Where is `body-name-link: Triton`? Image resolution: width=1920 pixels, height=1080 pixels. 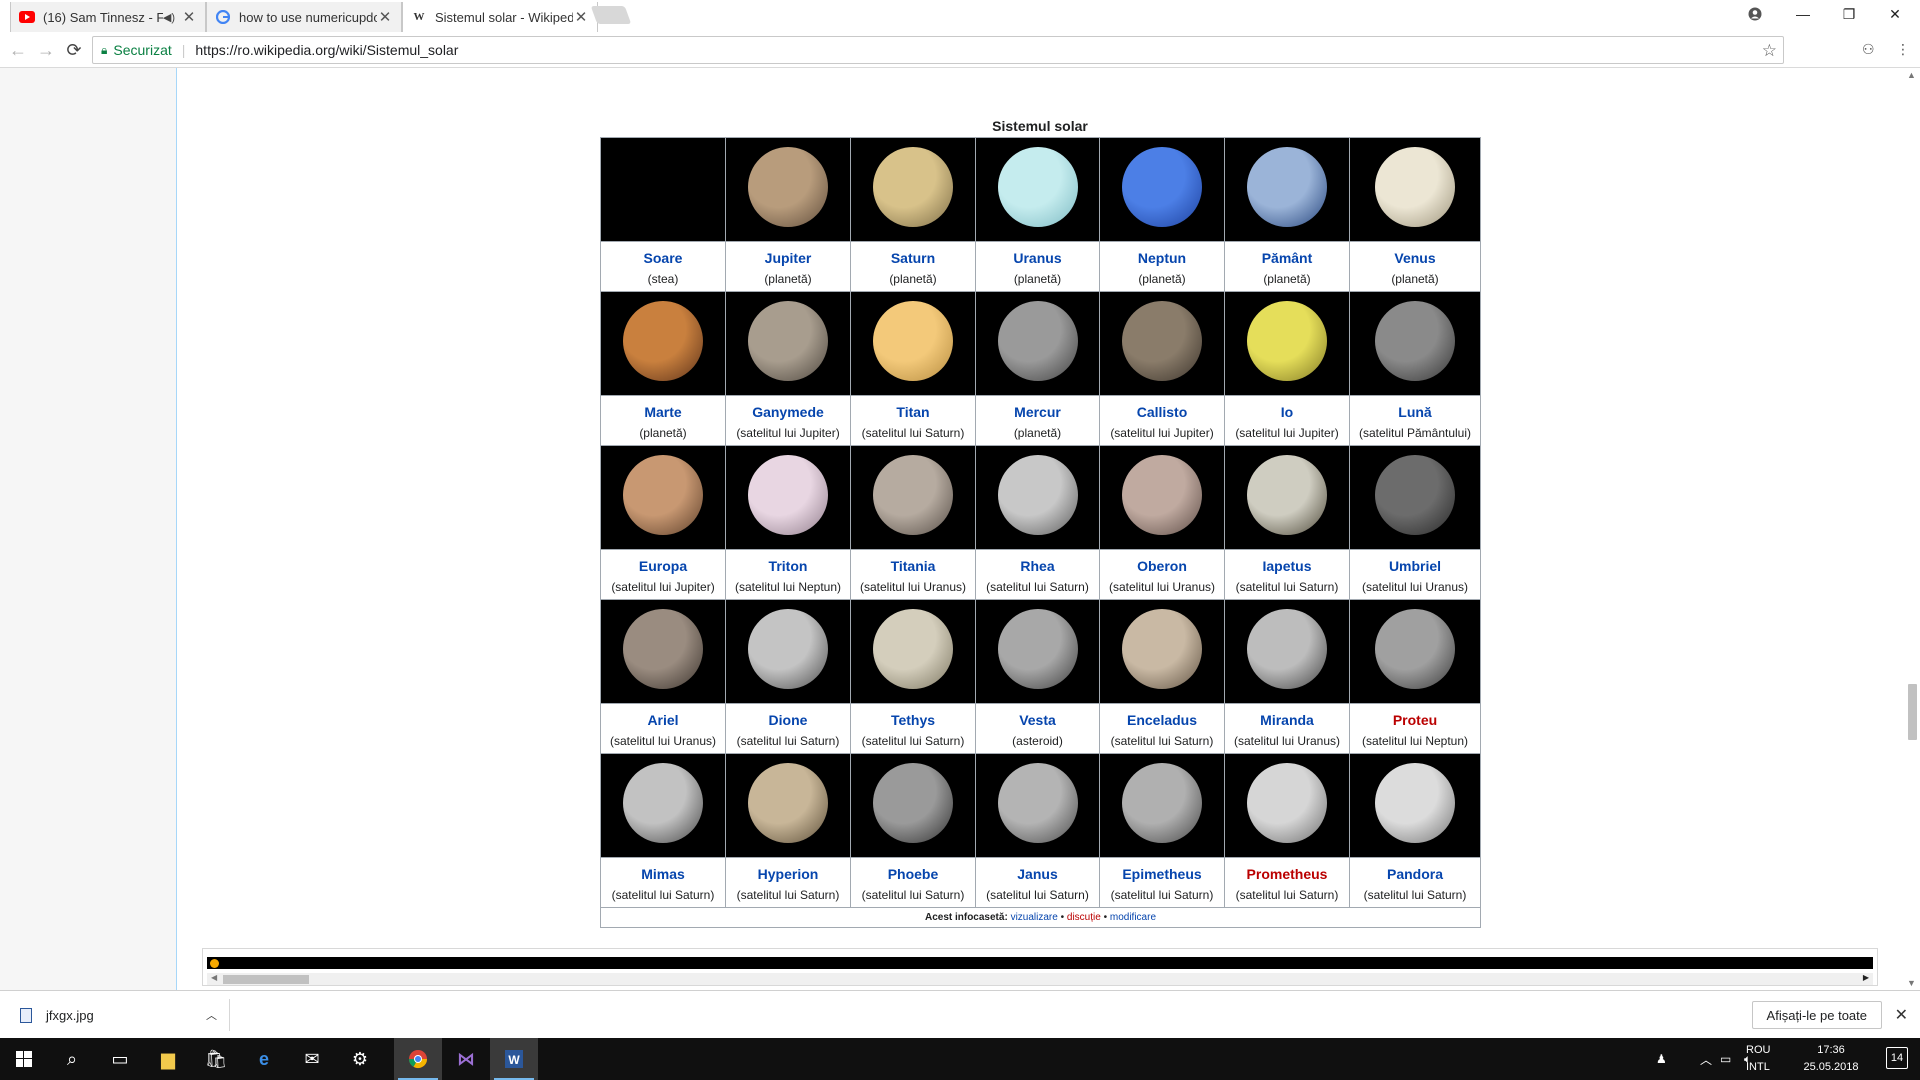
body-name-link: Triton is located at coordinates (788, 566).